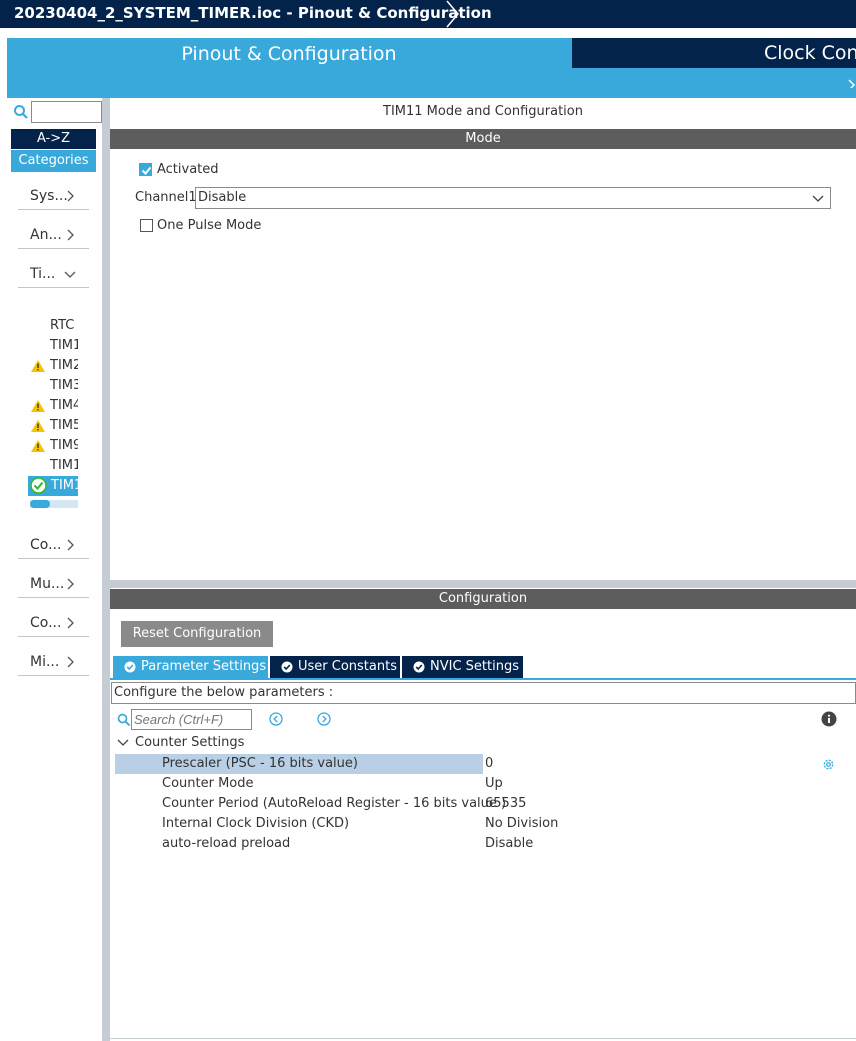  What do you see at coordinates (289, 54) in the screenshot?
I see `tab-pinout-configuration: Pinout & Configuration` at bounding box center [289, 54].